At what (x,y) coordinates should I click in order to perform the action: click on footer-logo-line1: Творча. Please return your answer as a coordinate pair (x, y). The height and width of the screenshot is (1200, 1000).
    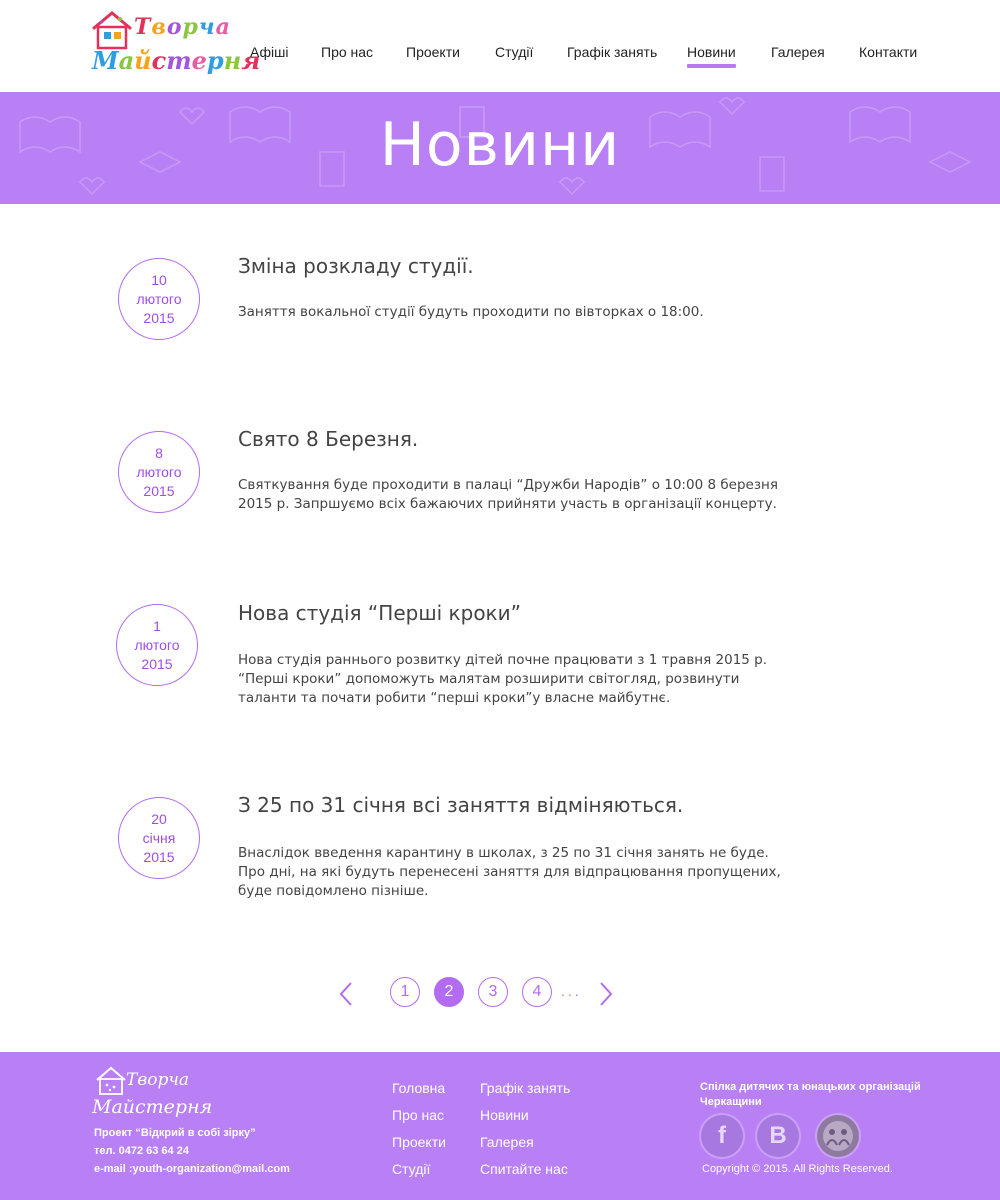
    Looking at the image, I should click on (158, 1080).